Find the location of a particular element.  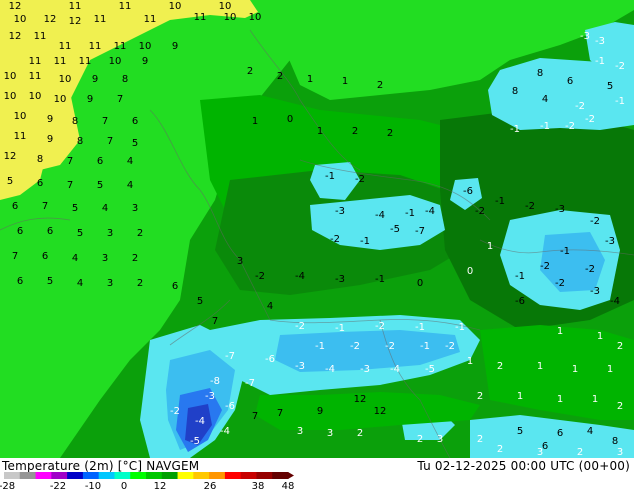

legend-tick-label: 38 is located at coordinates (258, 485).